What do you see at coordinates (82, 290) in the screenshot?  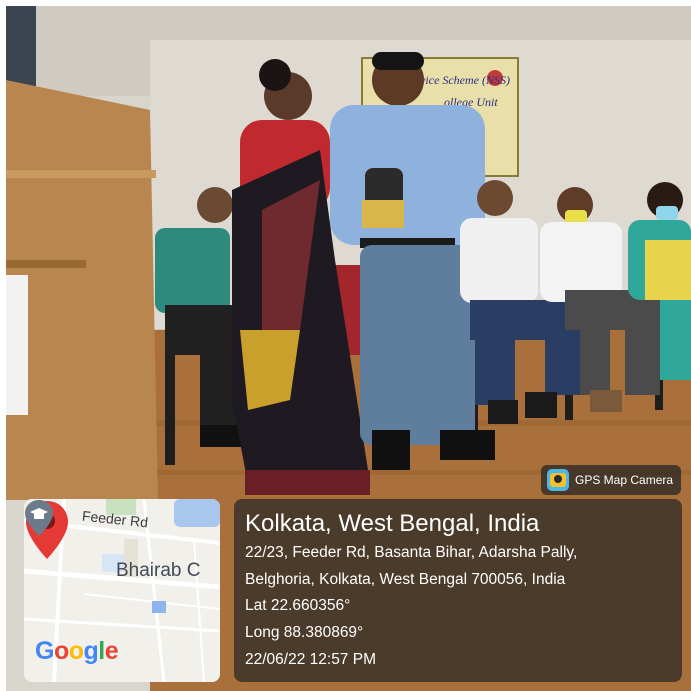 I see `wooden-podium` at bounding box center [82, 290].